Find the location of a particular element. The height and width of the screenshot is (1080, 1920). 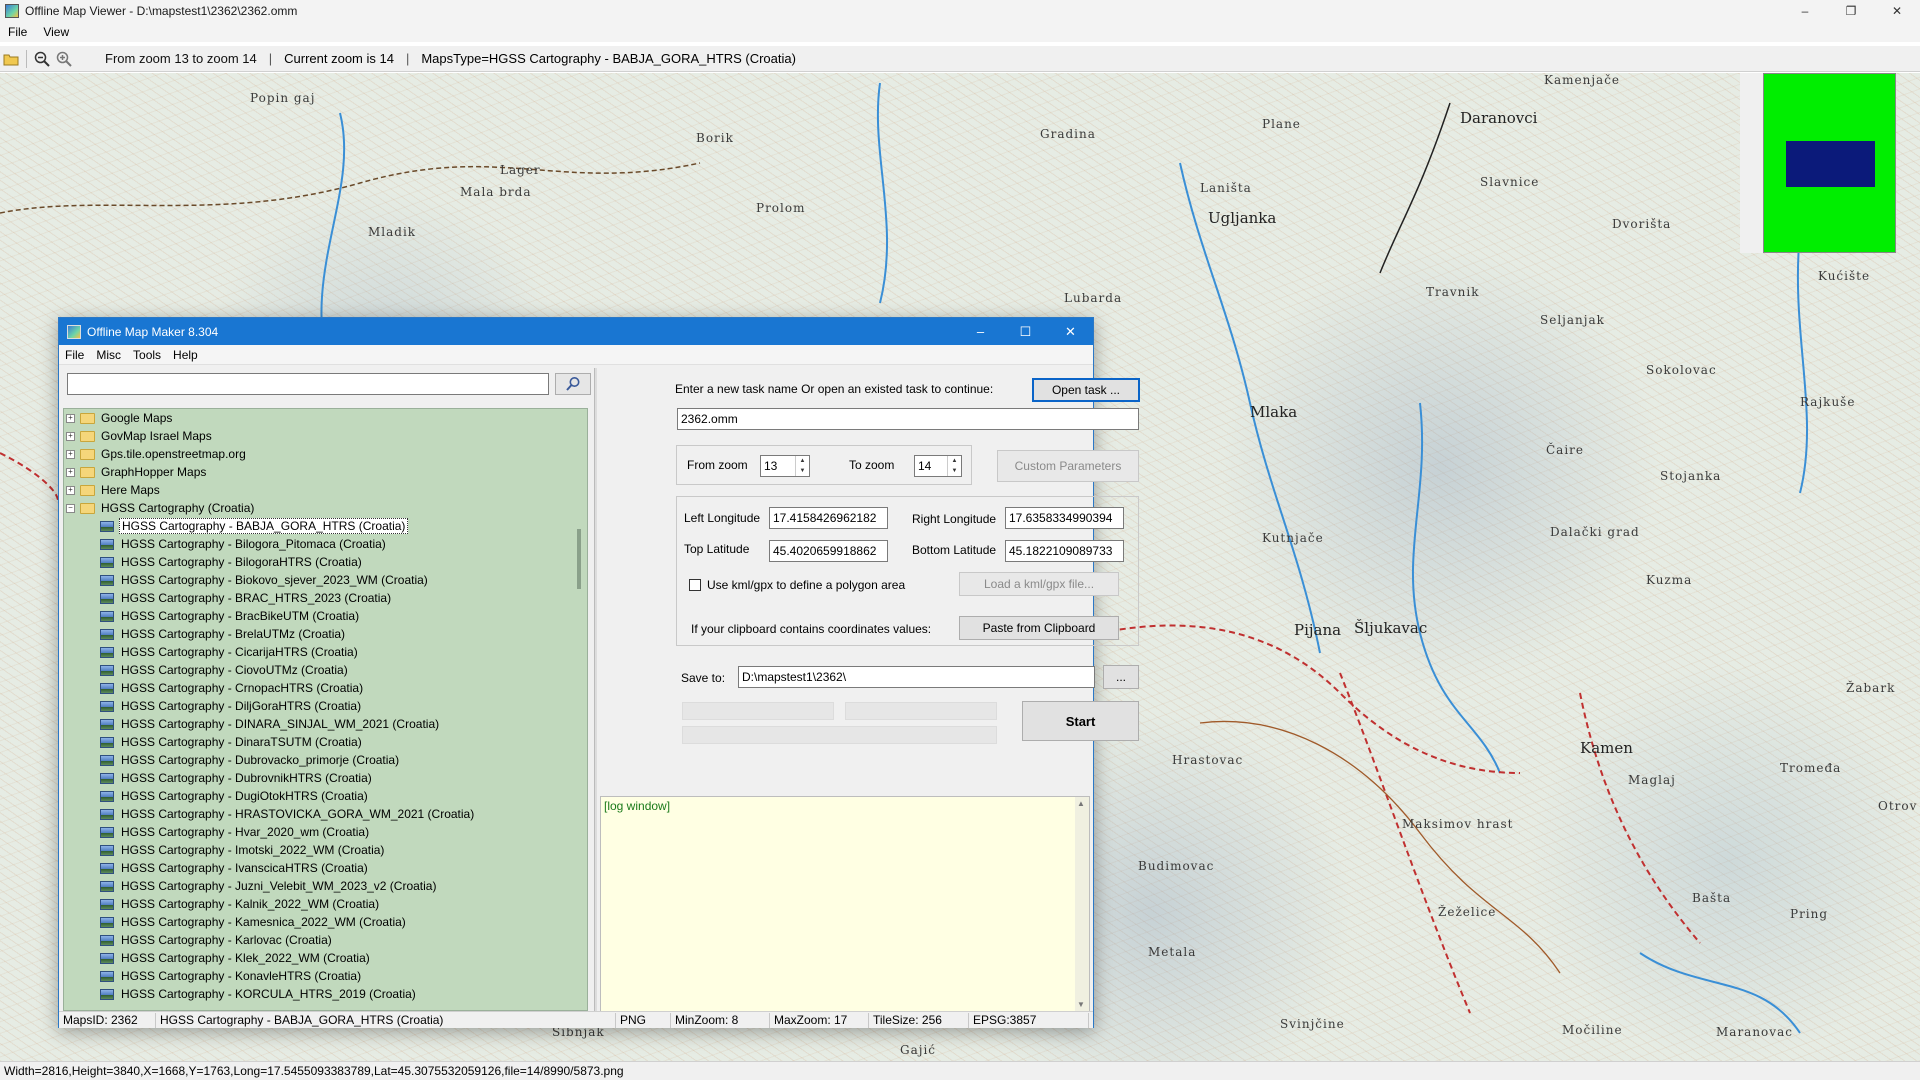

log-scrollbar: ▲ ▼ is located at coordinates (1082, 904).